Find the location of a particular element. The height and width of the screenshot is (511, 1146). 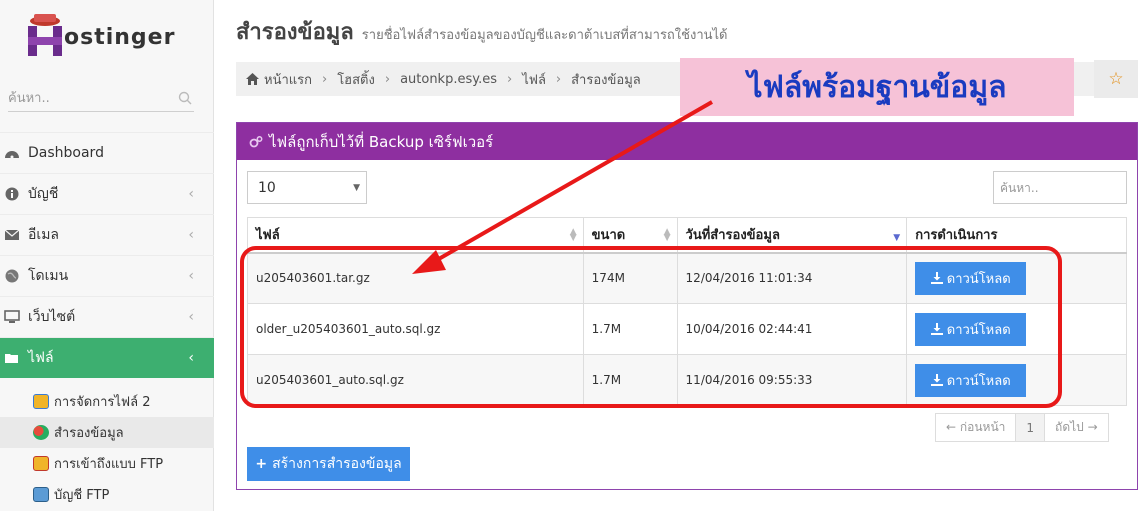

table-search-input is located at coordinates (1060, 187).